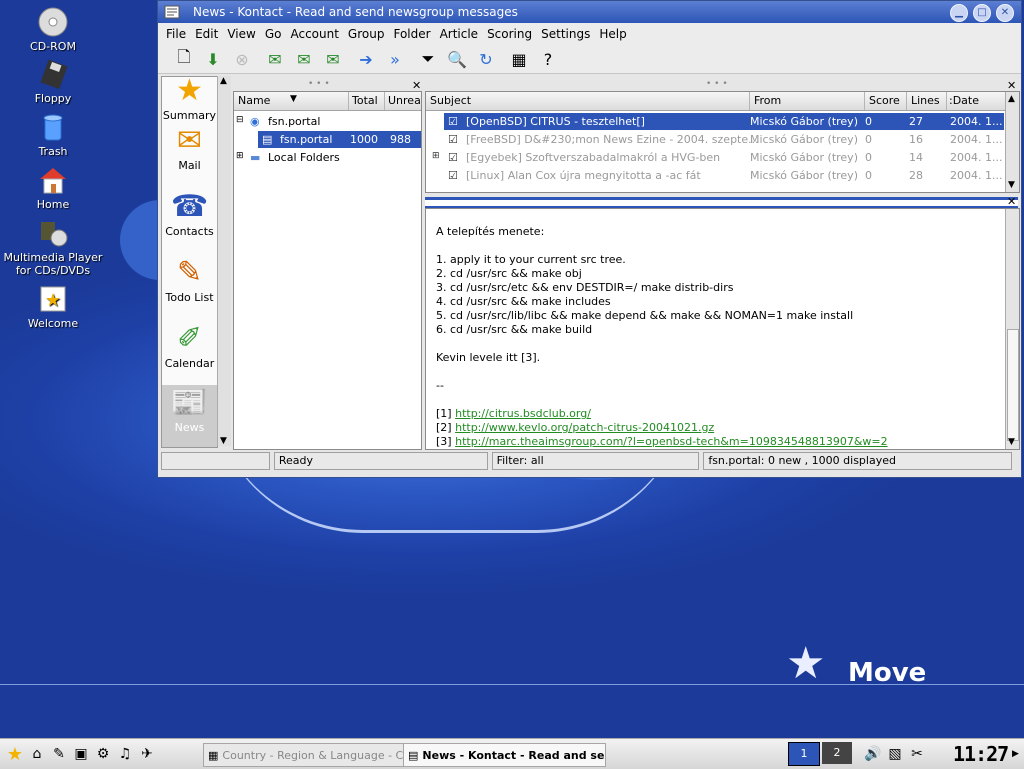  Describe the element at coordinates (450, 100) in the screenshot. I see `column-subject: Subject` at that location.